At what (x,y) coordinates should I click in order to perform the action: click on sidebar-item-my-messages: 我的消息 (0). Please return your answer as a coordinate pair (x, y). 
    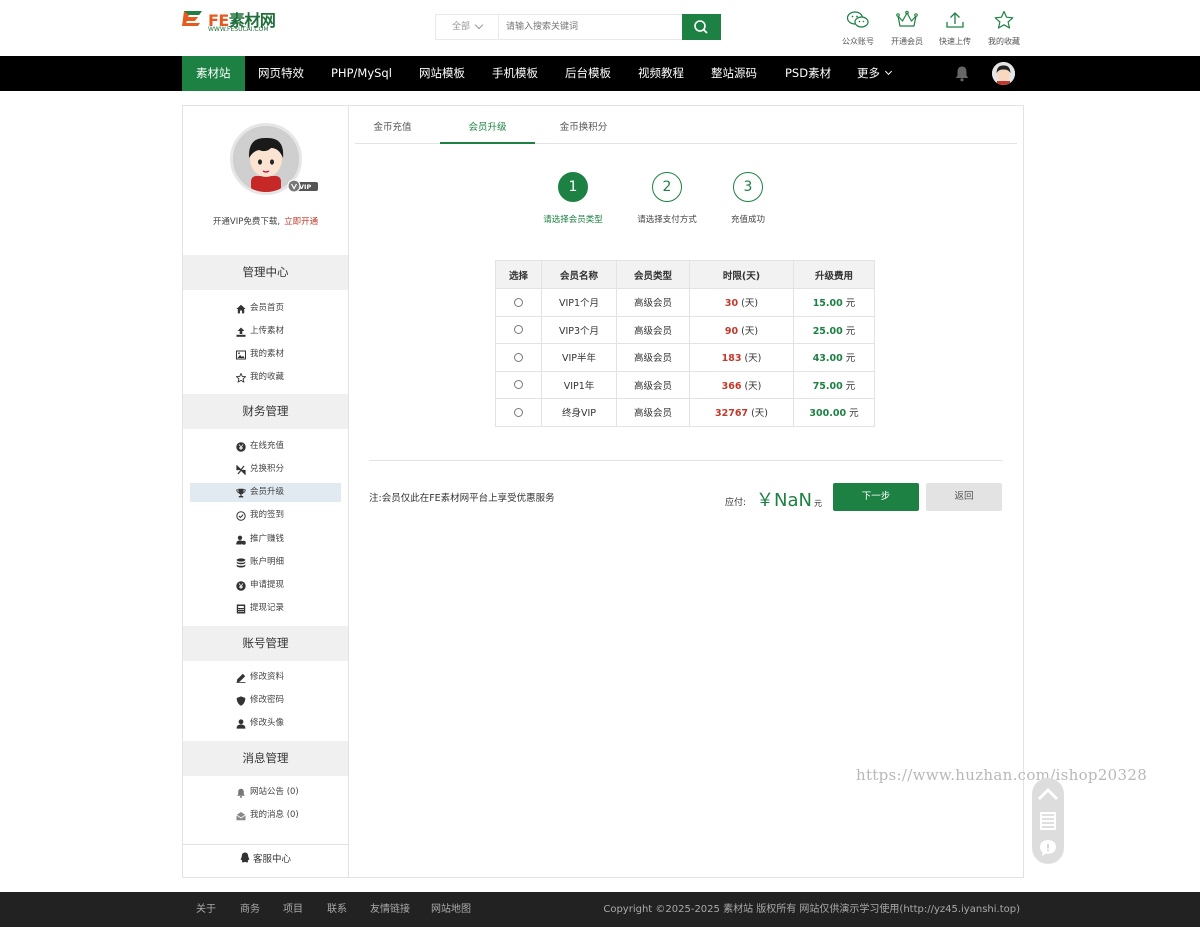
    Looking at the image, I should click on (265, 815).